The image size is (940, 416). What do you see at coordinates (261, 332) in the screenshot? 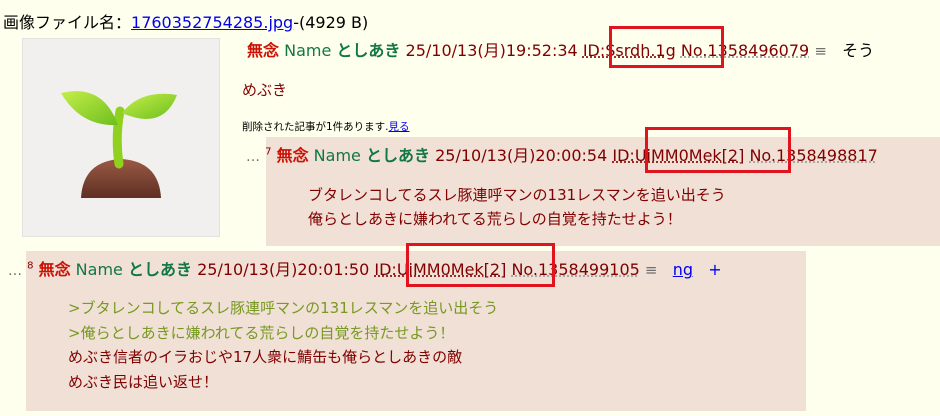
I see `quote-line: >俺らとしあきに嫌われてる荒らしの自覚を持たせよう！` at bounding box center [261, 332].